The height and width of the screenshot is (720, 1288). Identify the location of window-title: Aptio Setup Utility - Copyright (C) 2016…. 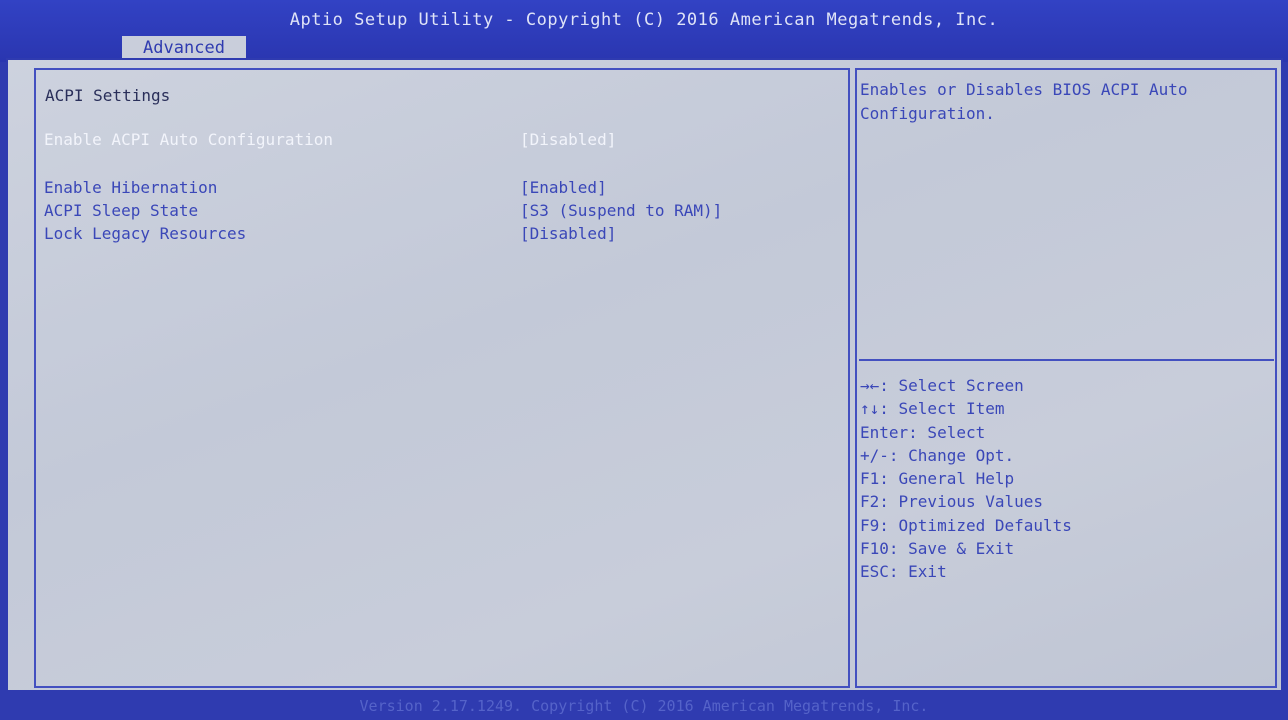
(644, 20).